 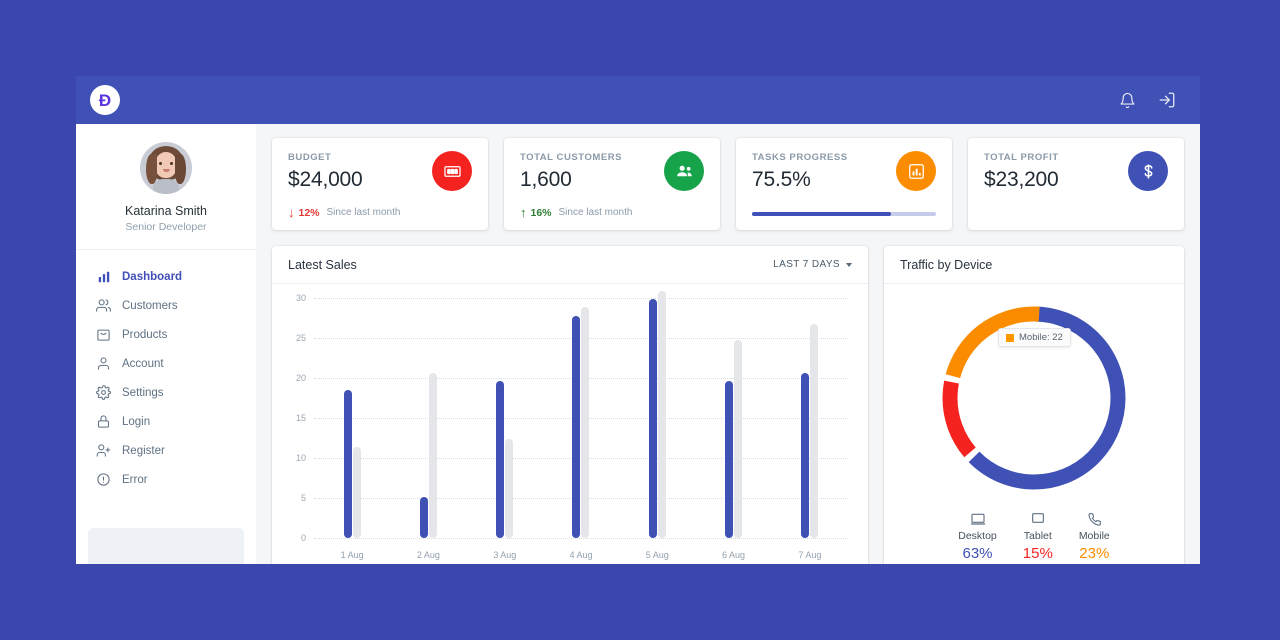 What do you see at coordinates (103, 479) in the screenshot?
I see `alert-circle-icon` at bounding box center [103, 479].